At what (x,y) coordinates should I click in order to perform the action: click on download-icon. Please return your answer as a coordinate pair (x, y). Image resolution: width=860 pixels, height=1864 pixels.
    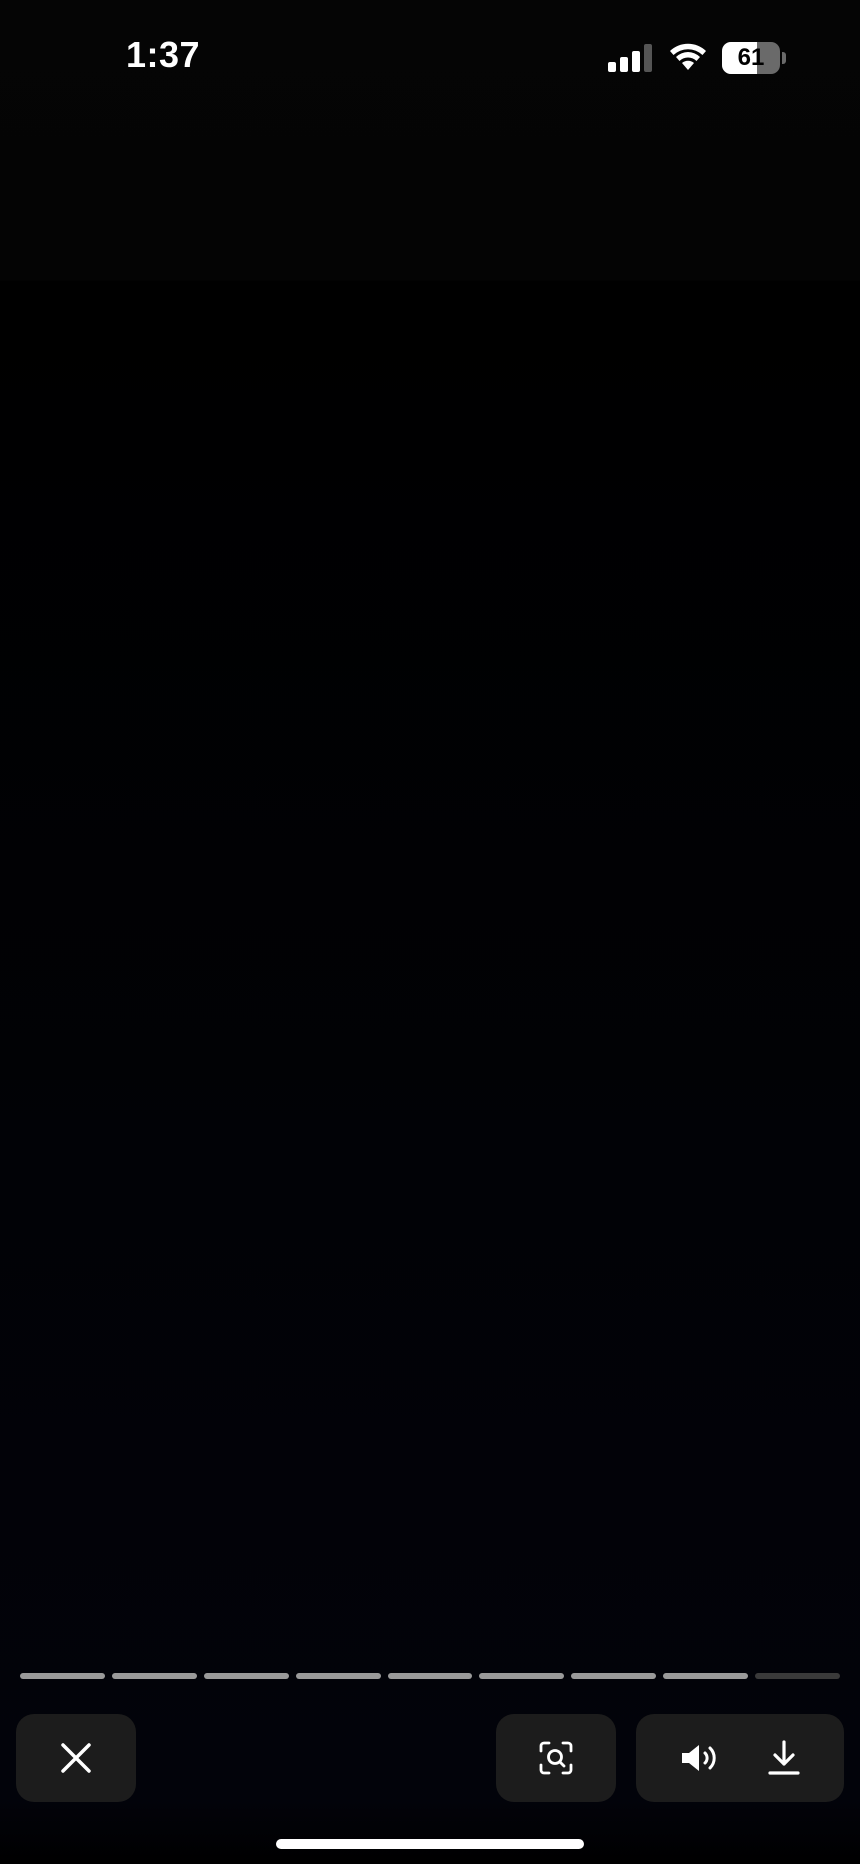
    Looking at the image, I should click on (784, 1758).